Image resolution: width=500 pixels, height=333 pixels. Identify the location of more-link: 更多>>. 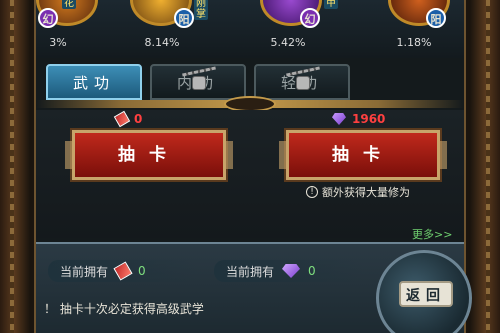
(432, 234).